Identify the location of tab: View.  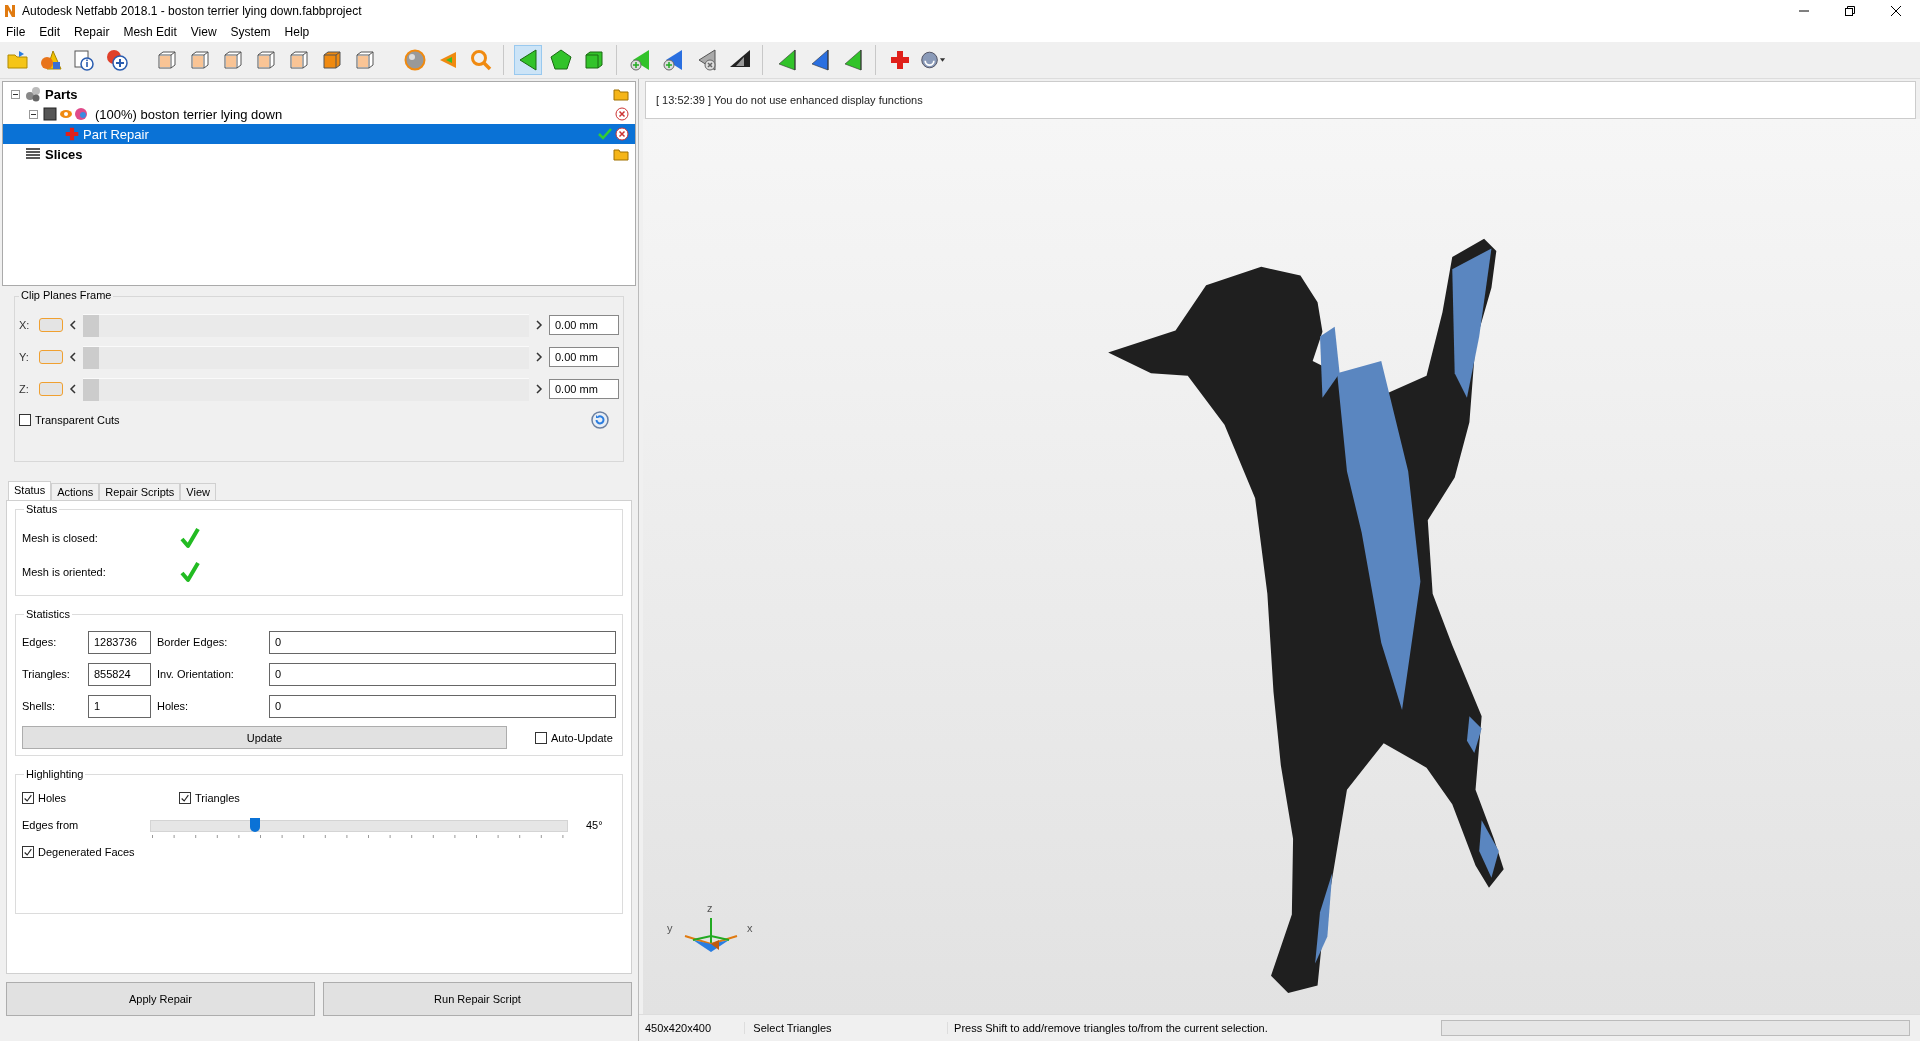
(198, 491).